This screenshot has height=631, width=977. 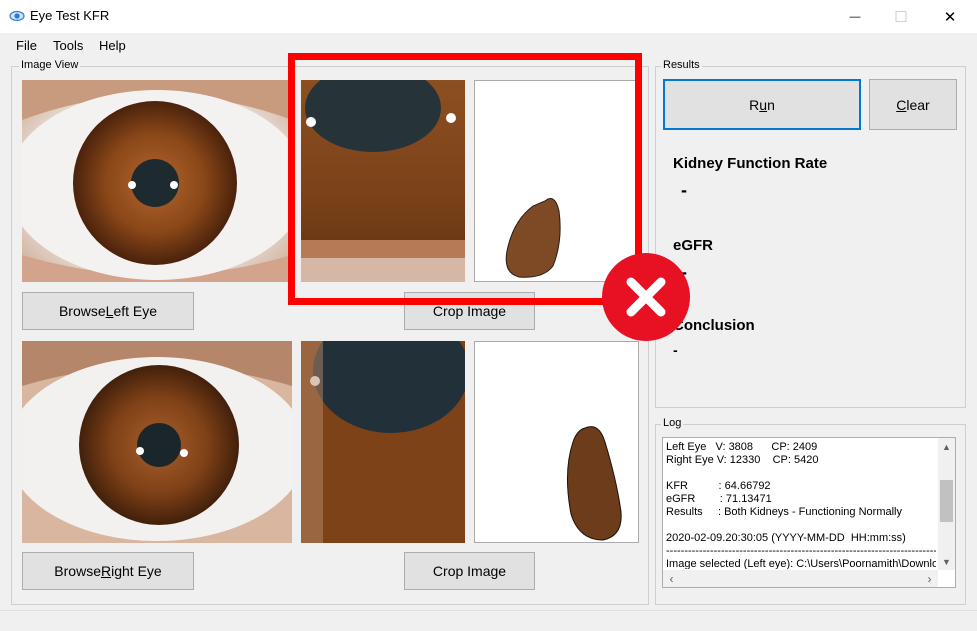 I want to click on maximize-button: ☐, so click(x=901, y=16).